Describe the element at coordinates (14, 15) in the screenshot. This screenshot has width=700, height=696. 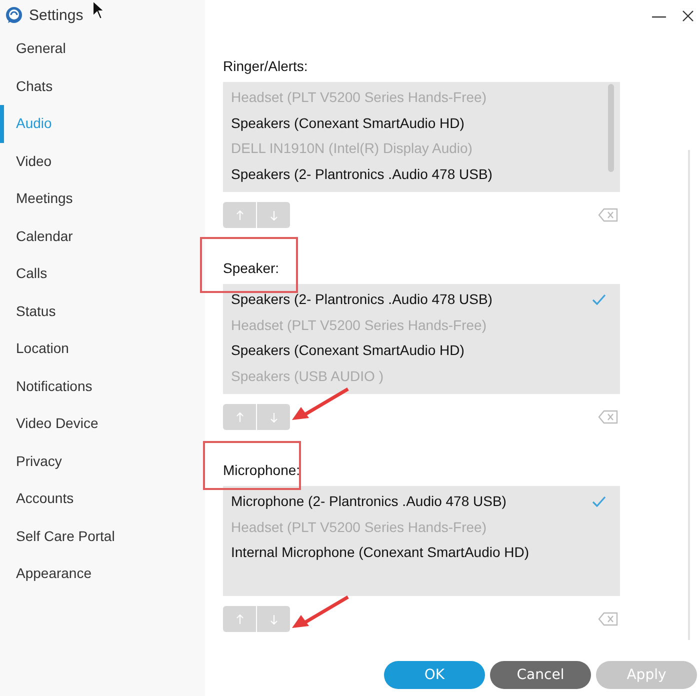
I see `chat-bubble-icon` at that location.